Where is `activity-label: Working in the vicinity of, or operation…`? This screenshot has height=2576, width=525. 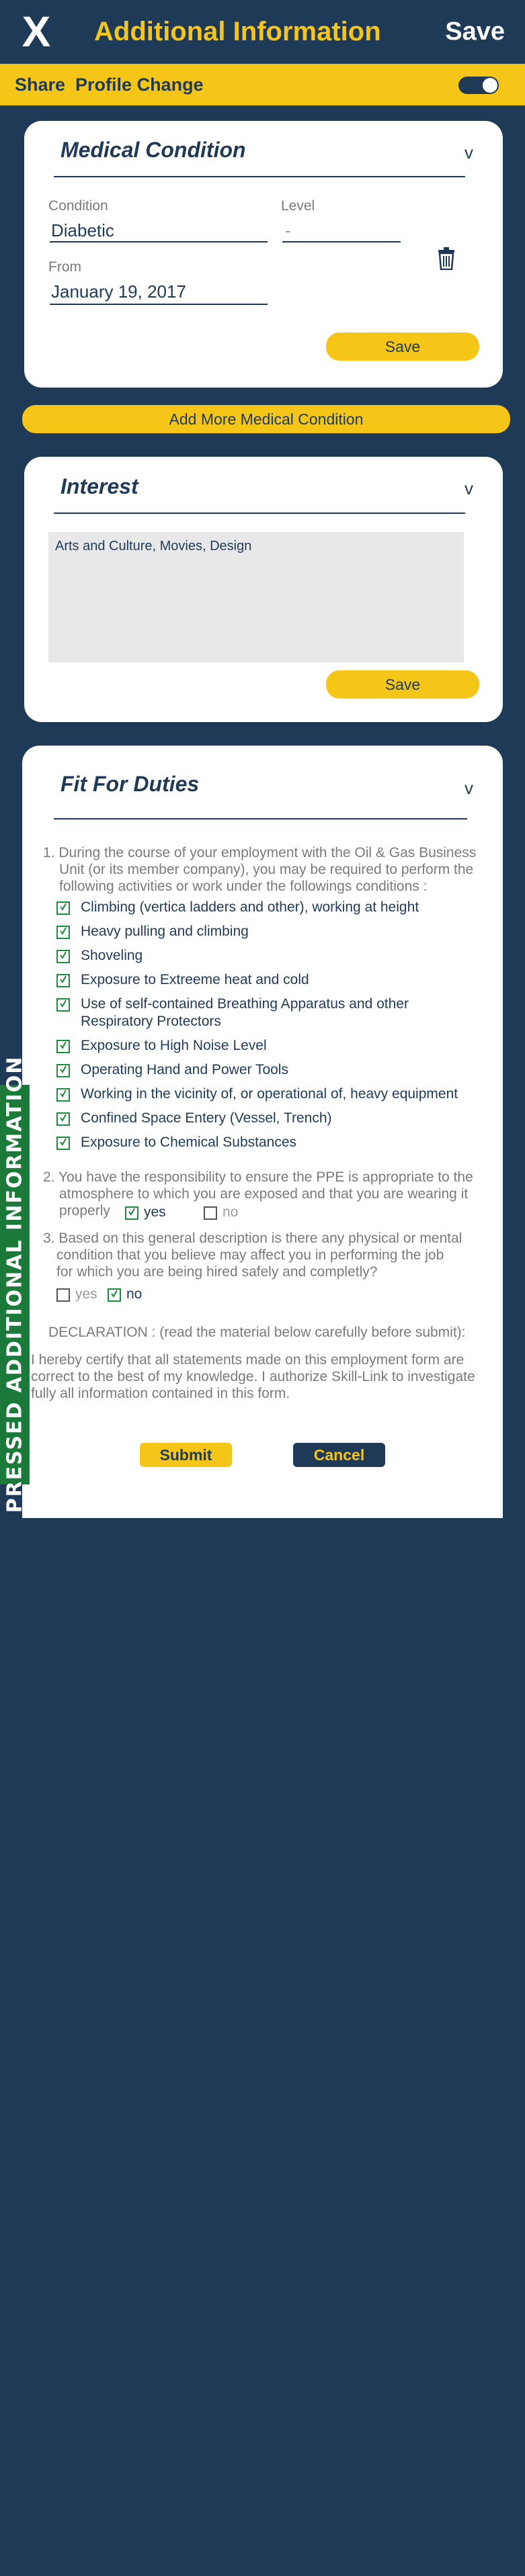
activity-label: Working in the vicinity of, or operation… is located at coordinates (269, 1094).